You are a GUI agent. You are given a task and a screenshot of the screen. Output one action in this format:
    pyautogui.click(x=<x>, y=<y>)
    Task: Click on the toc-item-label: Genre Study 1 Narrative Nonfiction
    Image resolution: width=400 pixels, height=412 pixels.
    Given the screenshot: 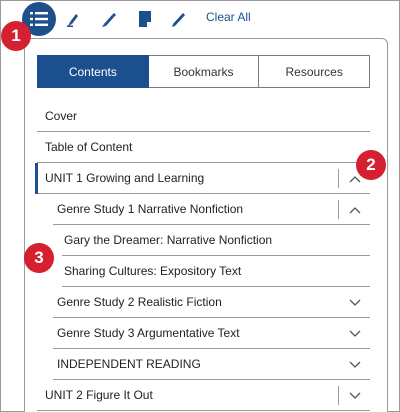 What is the action you would take?
    pyautogui.click(x=150, y=209)
    